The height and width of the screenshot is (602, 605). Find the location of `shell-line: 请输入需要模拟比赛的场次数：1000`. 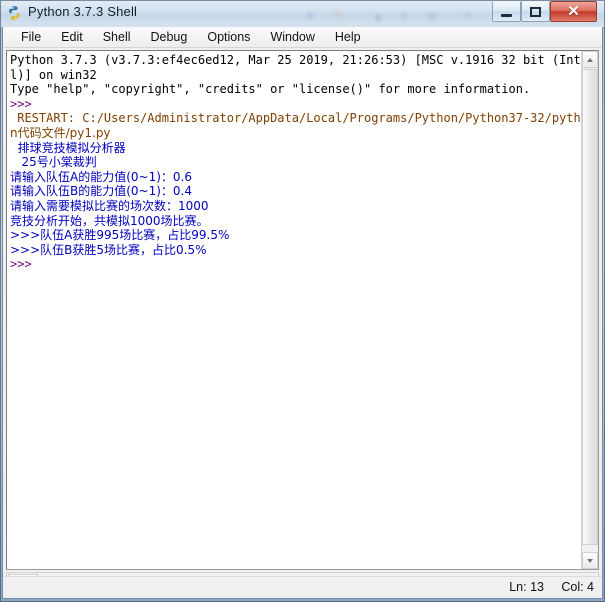

shell-line: 请输入需要模拟比赛的场次数：1000 is located at coordinates (109, 205).